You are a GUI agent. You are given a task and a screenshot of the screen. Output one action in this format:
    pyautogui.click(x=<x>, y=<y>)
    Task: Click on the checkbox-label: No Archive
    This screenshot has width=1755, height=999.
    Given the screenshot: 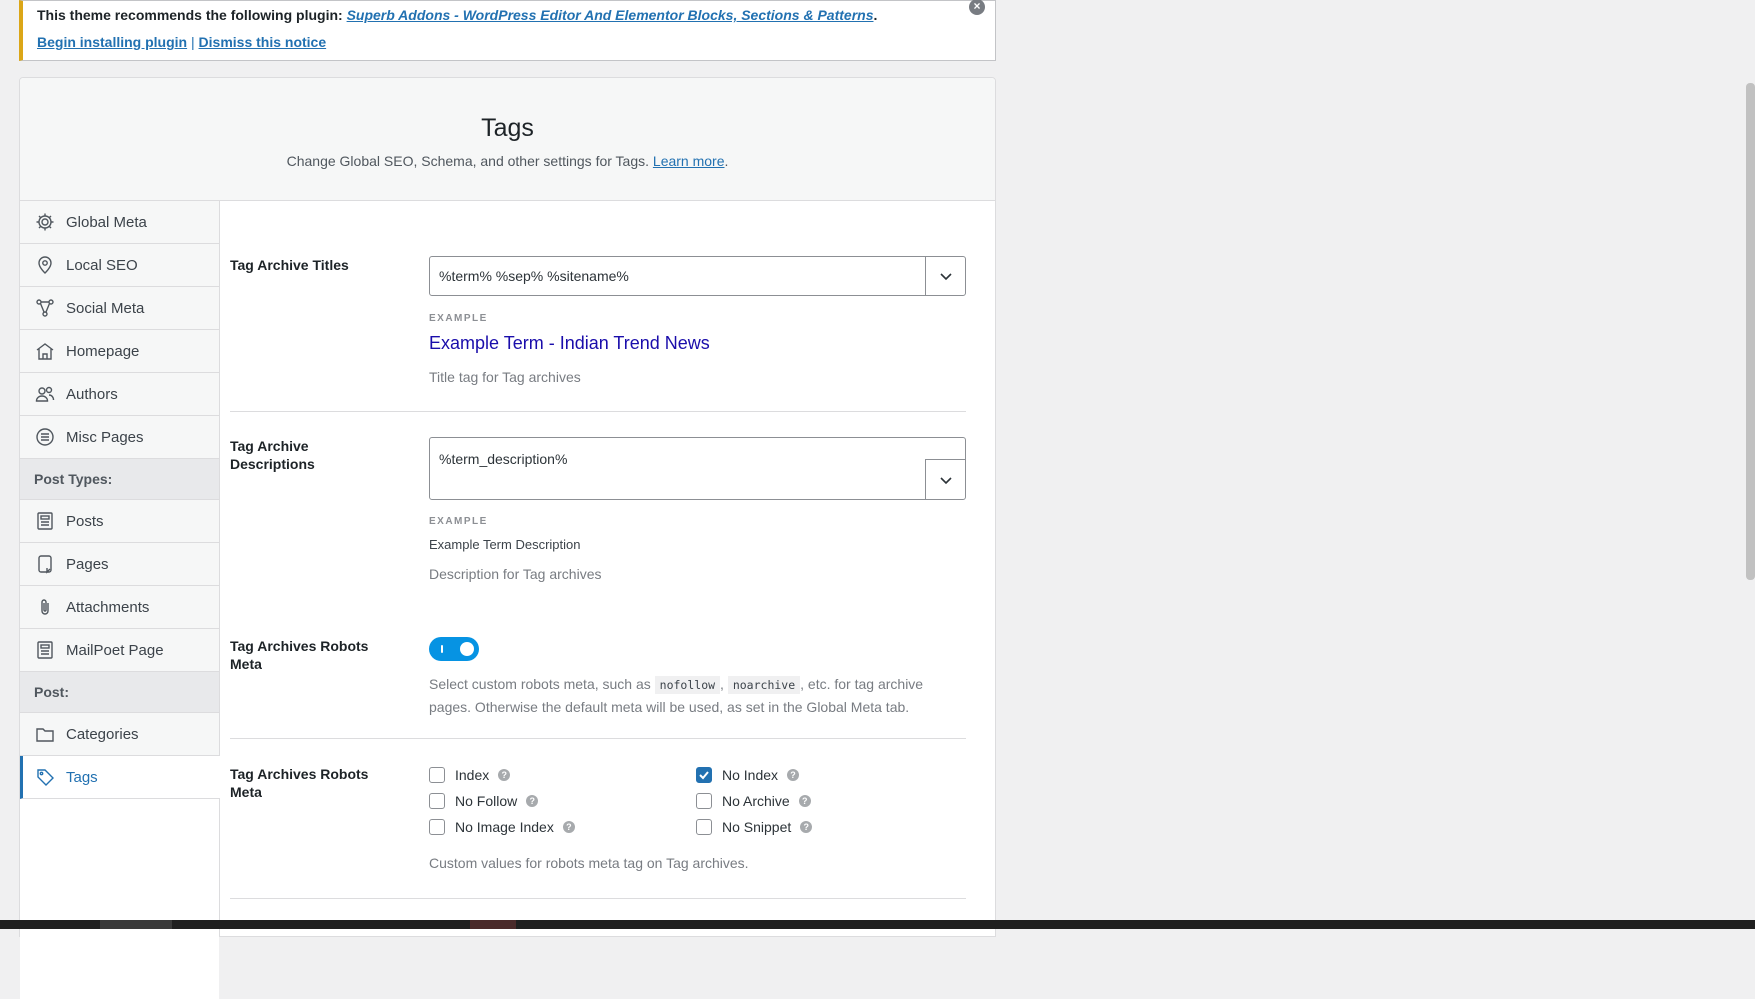 What is the action you would take?
    pyautogui.click(x=756, y=801)
    